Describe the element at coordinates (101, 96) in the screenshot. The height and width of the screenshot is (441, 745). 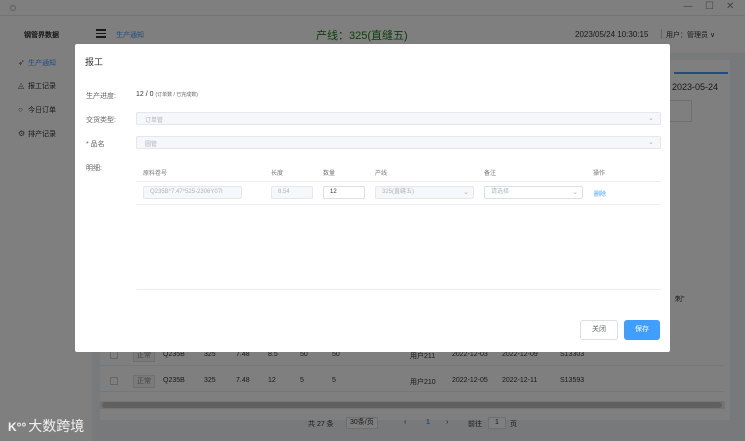
I see `progress-label: 生产进度:` at that location.